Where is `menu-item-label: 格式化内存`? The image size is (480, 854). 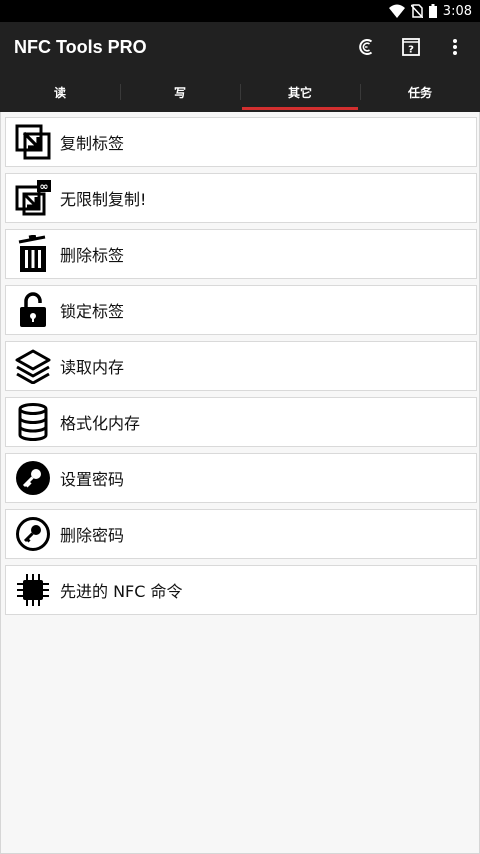 menu-item-label: 格式化内存 is located at coordinates (100, 423).